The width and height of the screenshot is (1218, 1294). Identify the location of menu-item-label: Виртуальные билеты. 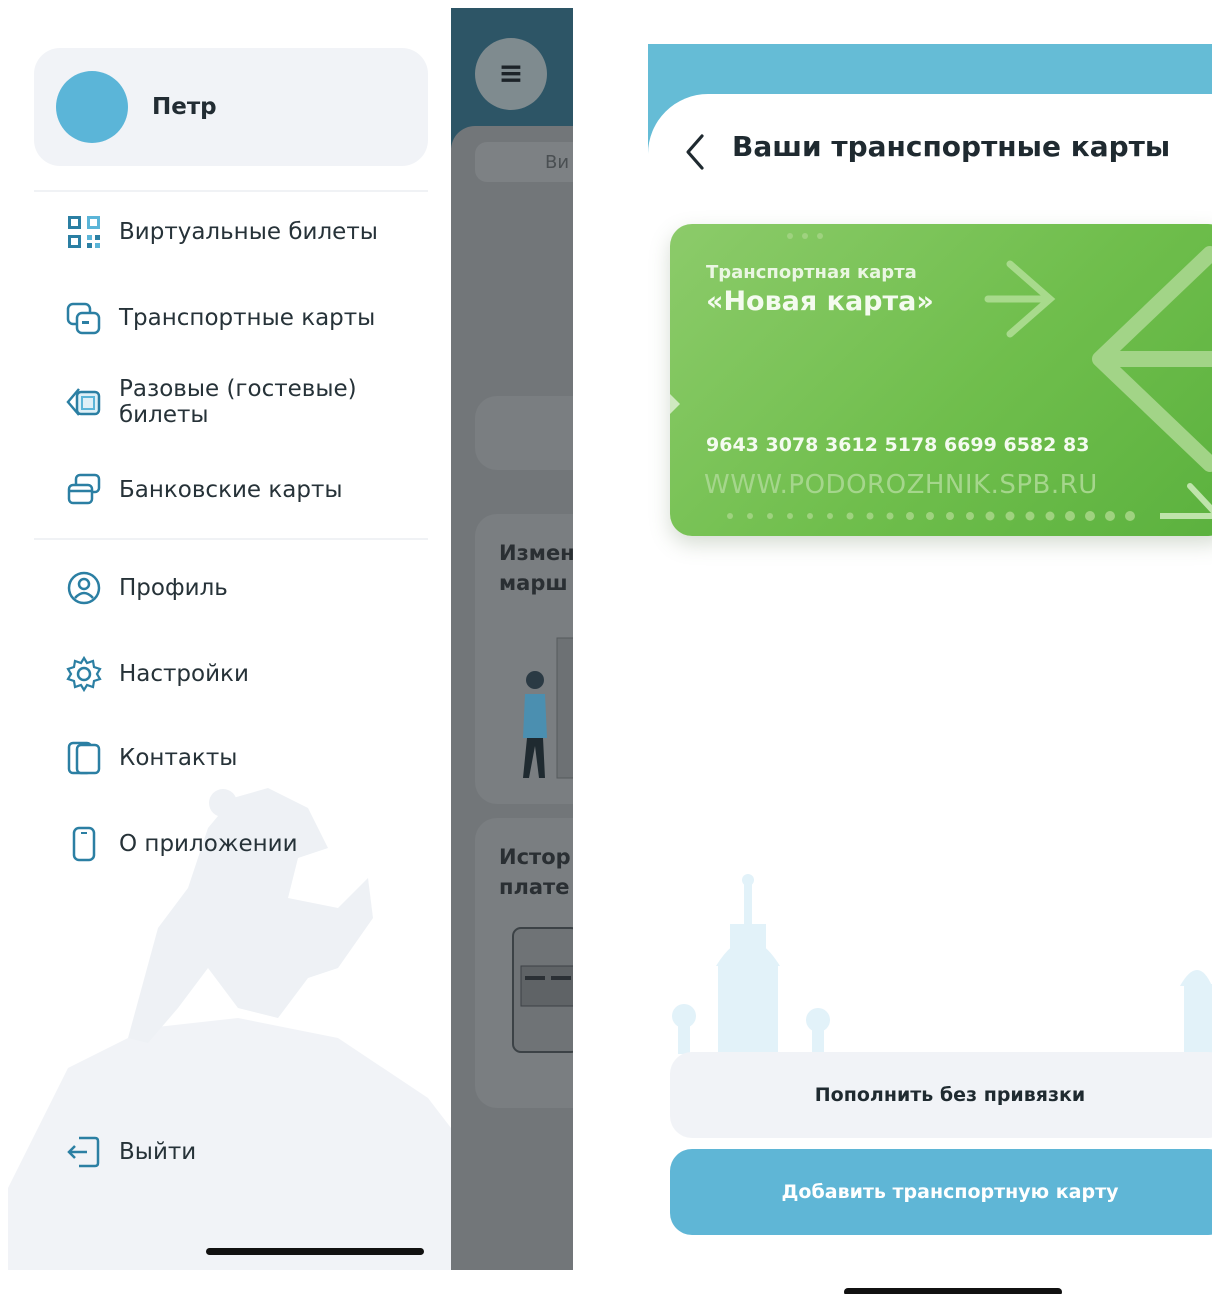
(248, 232).